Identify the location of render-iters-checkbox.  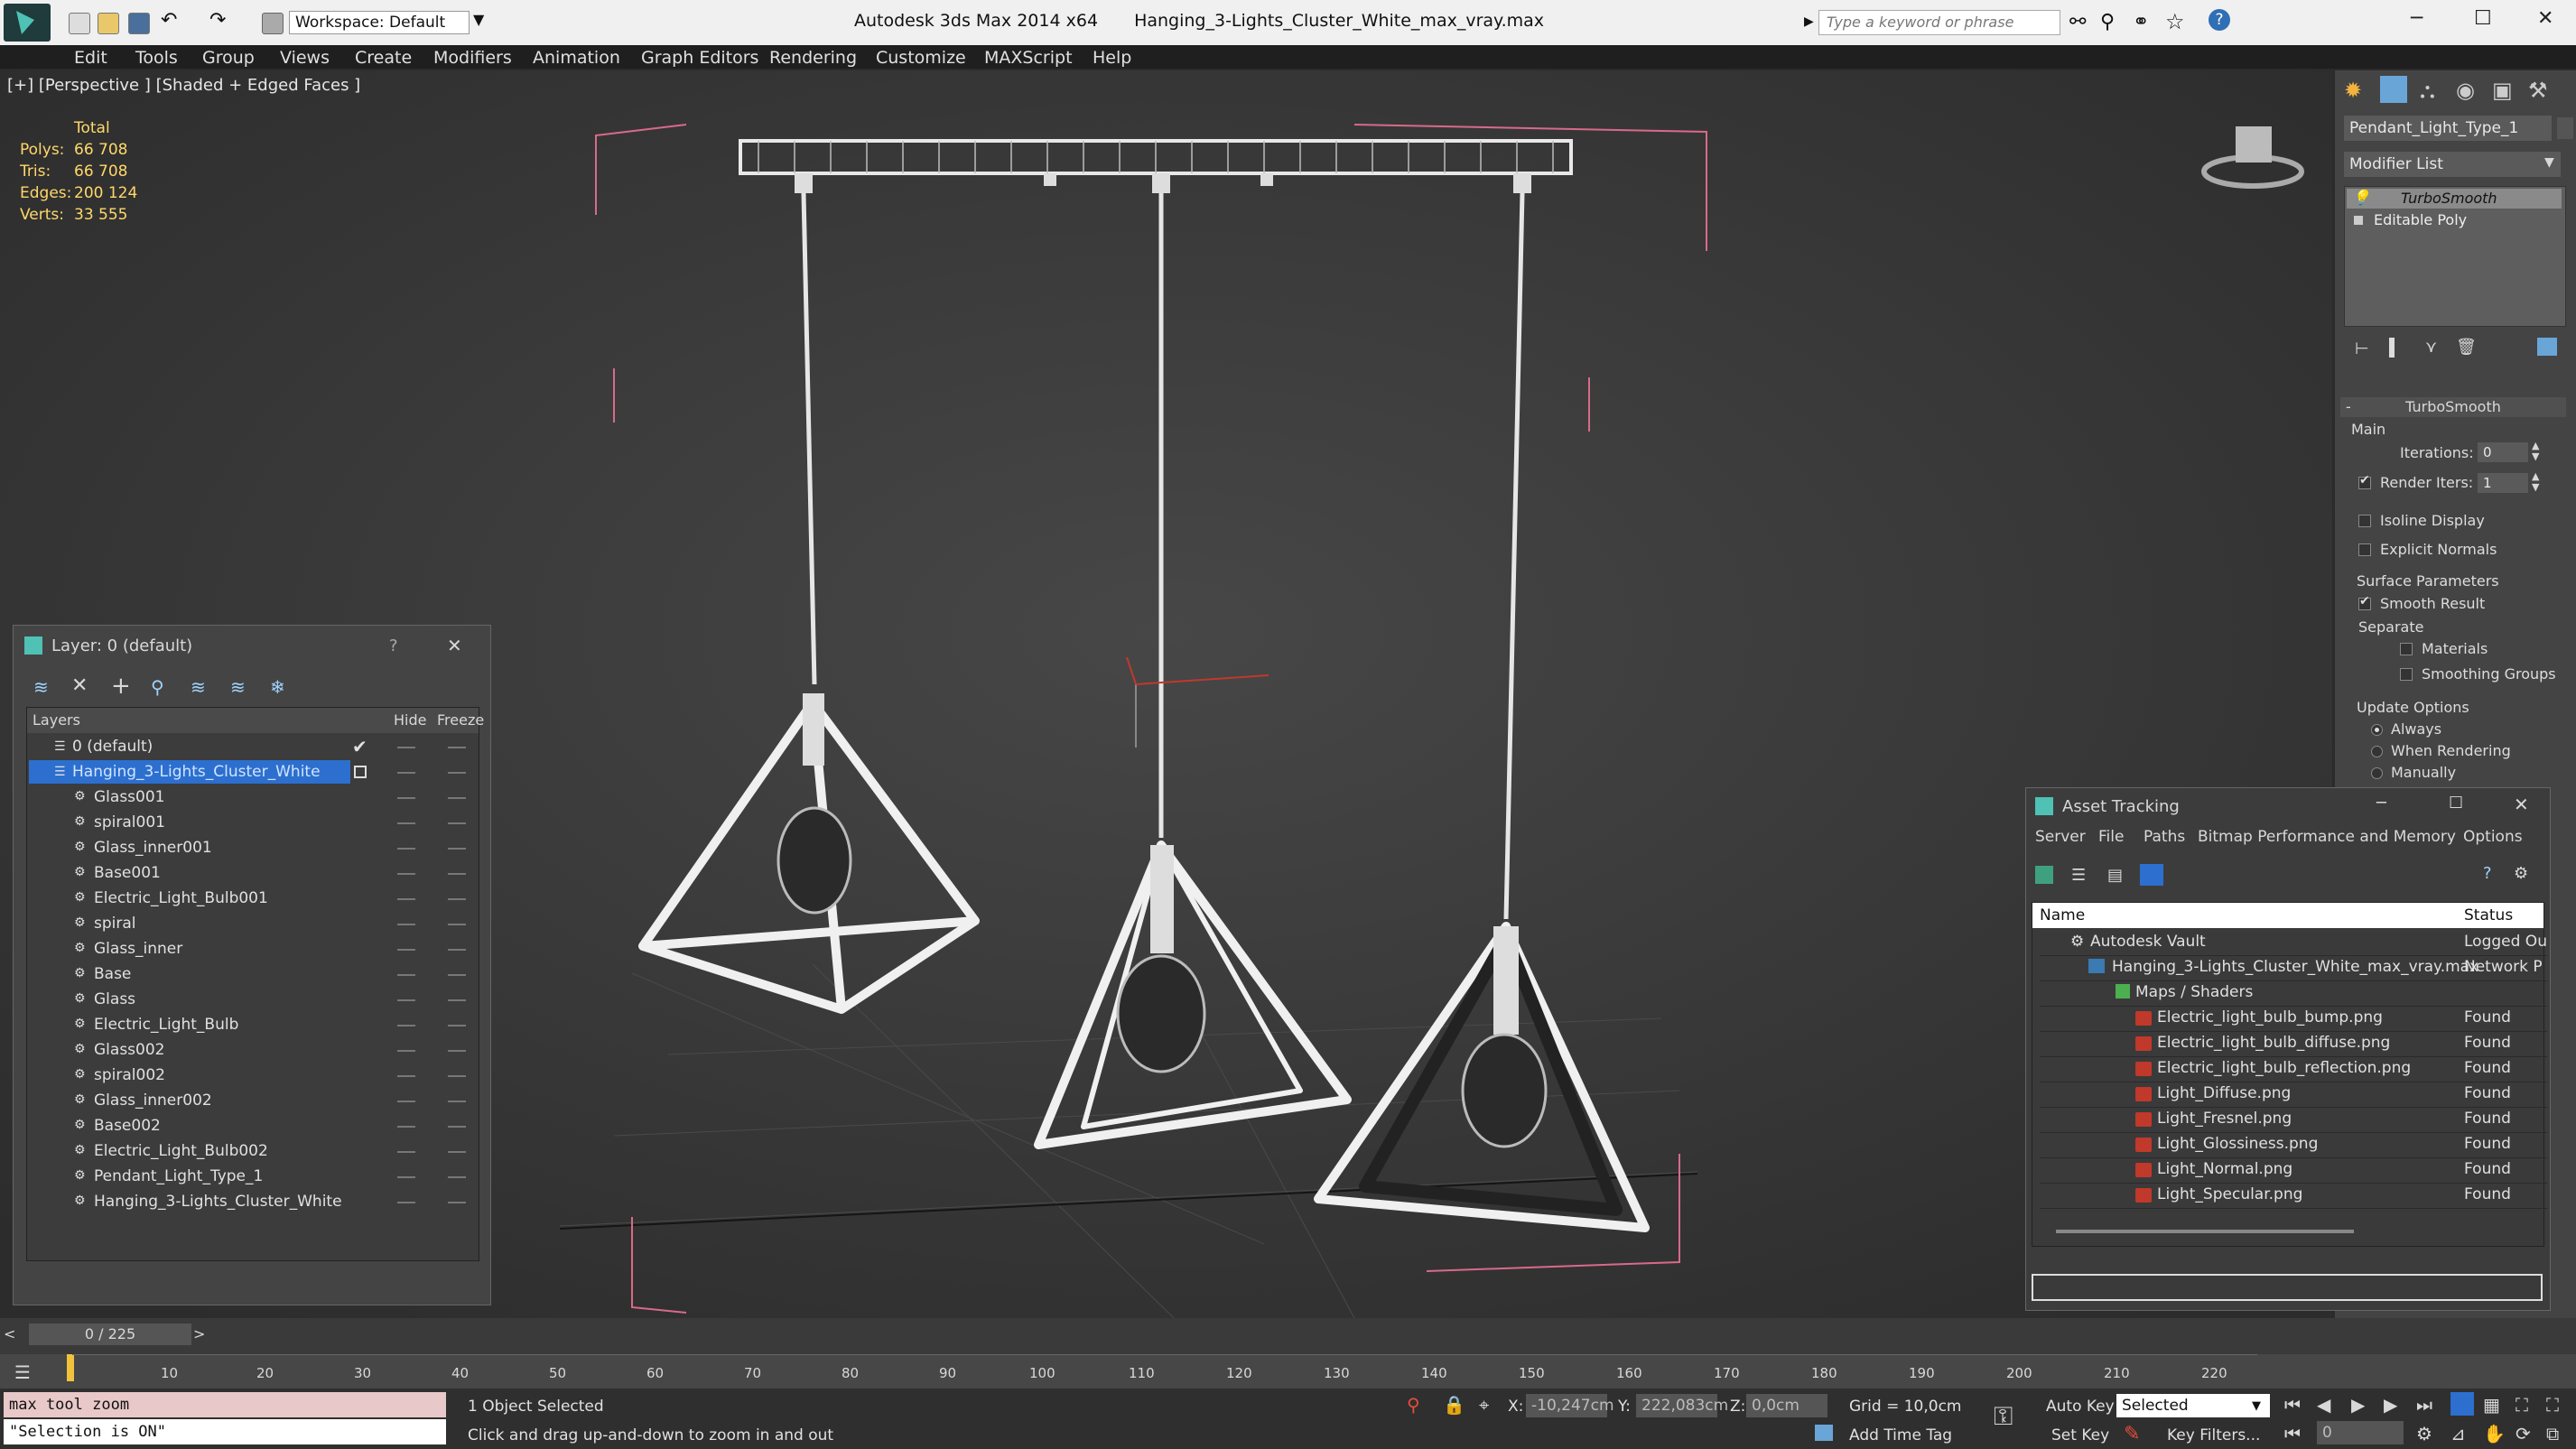
(2364, 481).